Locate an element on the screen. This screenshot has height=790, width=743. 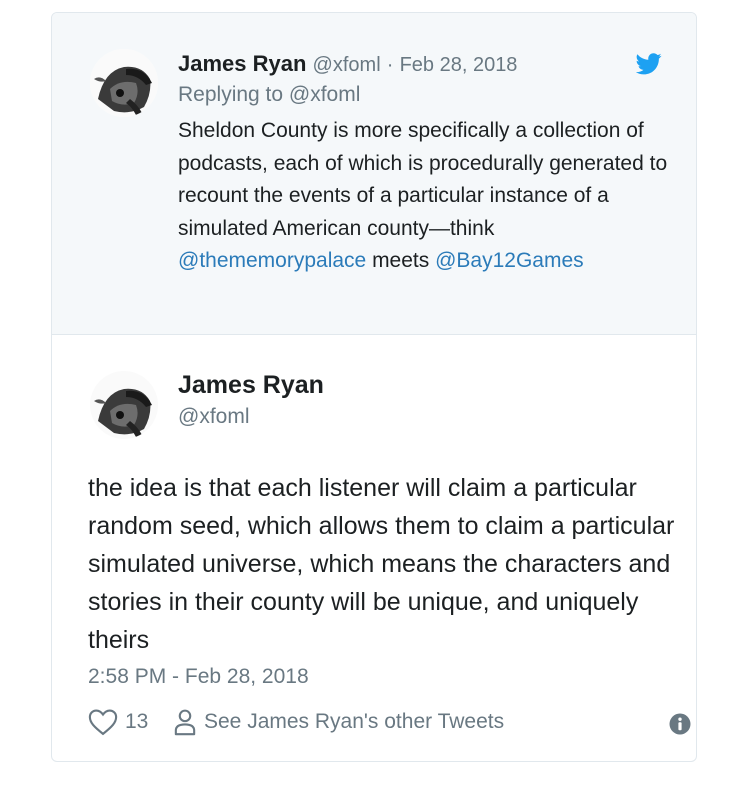
tweet-actions: 13 See James Ryan's other Tweets is located at coordinates (389, 725).